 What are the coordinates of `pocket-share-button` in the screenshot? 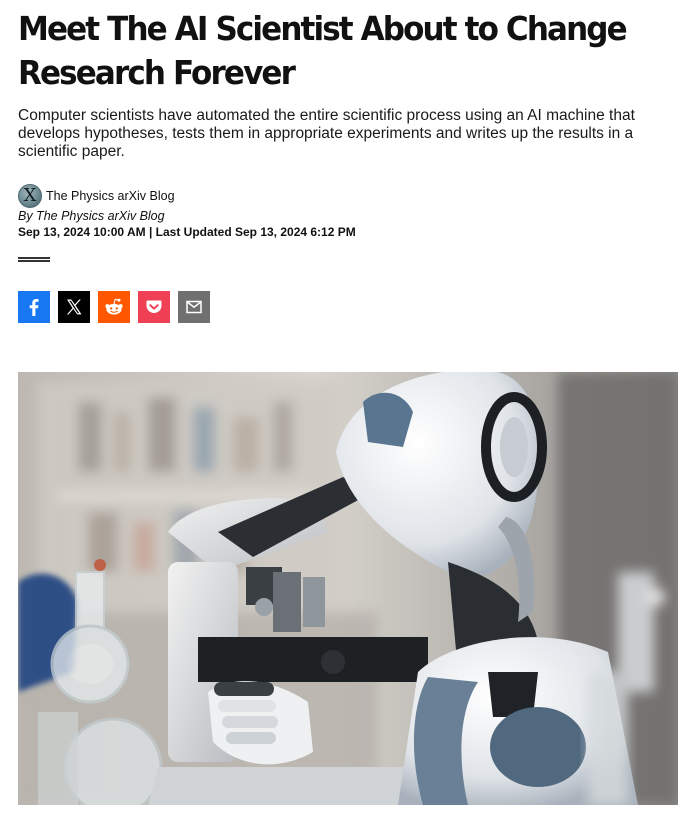 It's located at (154, 307).